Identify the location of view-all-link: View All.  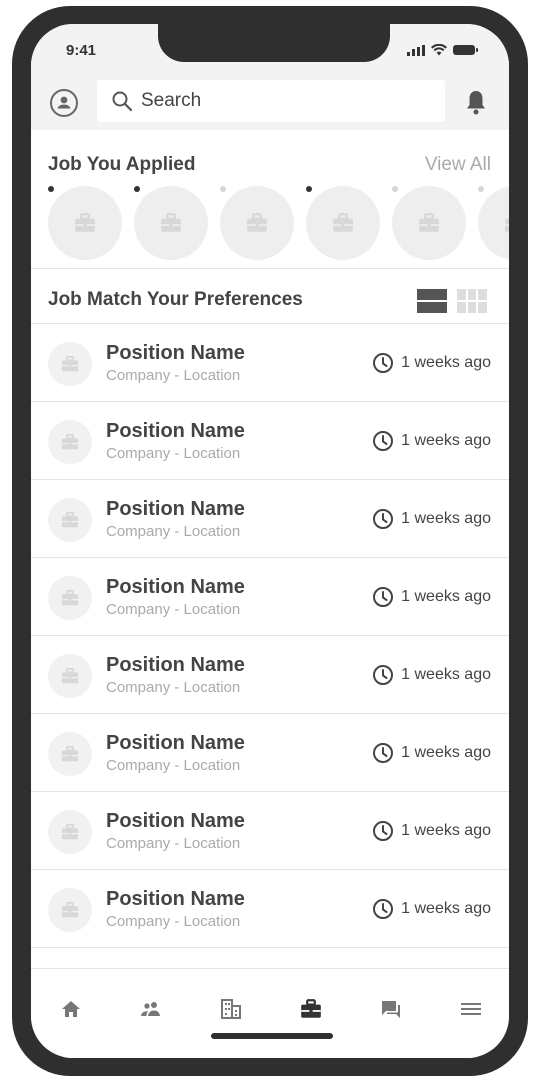
(458, 165).